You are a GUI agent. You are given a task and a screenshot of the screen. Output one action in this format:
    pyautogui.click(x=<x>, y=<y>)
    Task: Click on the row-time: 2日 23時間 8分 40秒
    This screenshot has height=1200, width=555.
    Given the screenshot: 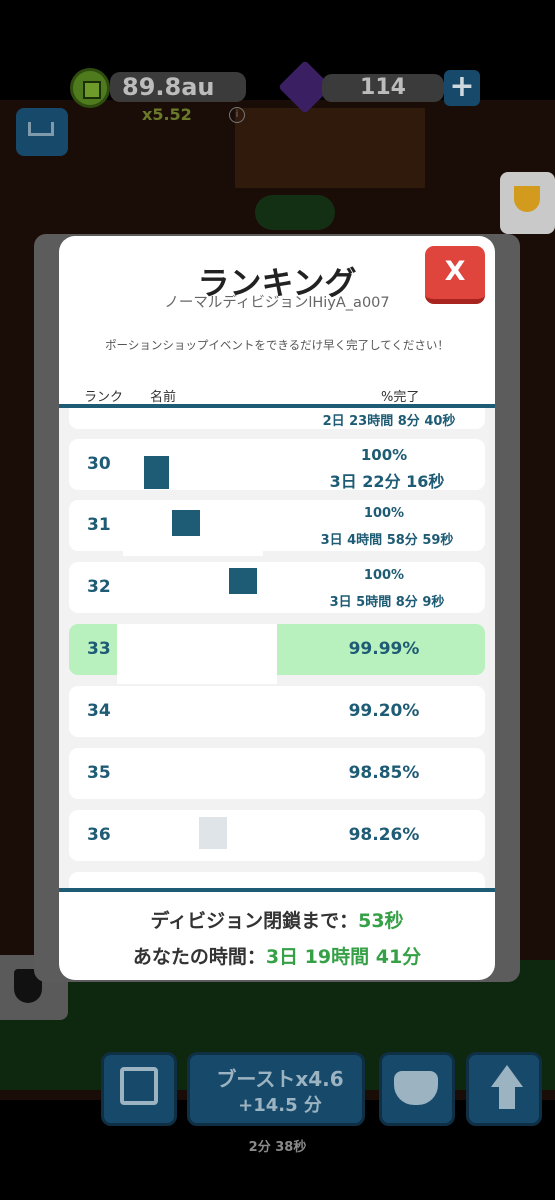 What is the action you would take?
    pyautogui.click(x=389, y=421)
    